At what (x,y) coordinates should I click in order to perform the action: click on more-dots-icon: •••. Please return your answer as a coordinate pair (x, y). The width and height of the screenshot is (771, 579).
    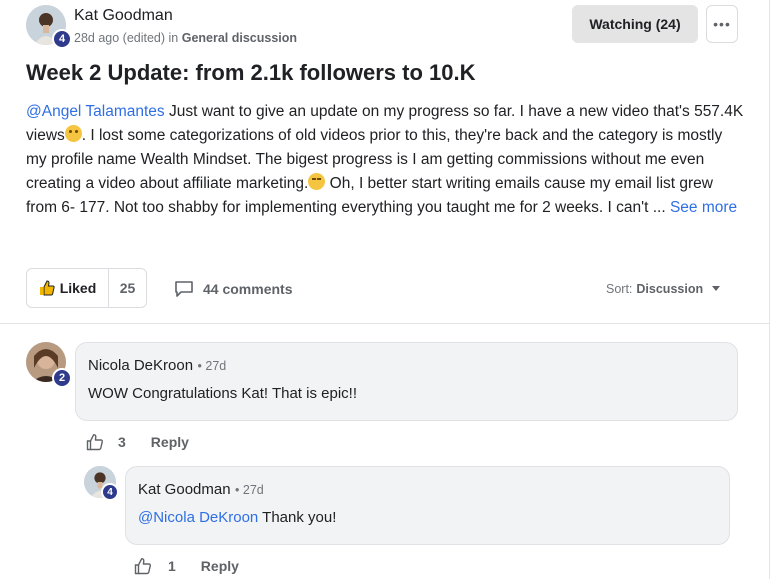
    Looking at the image, I should click on (722, 24).